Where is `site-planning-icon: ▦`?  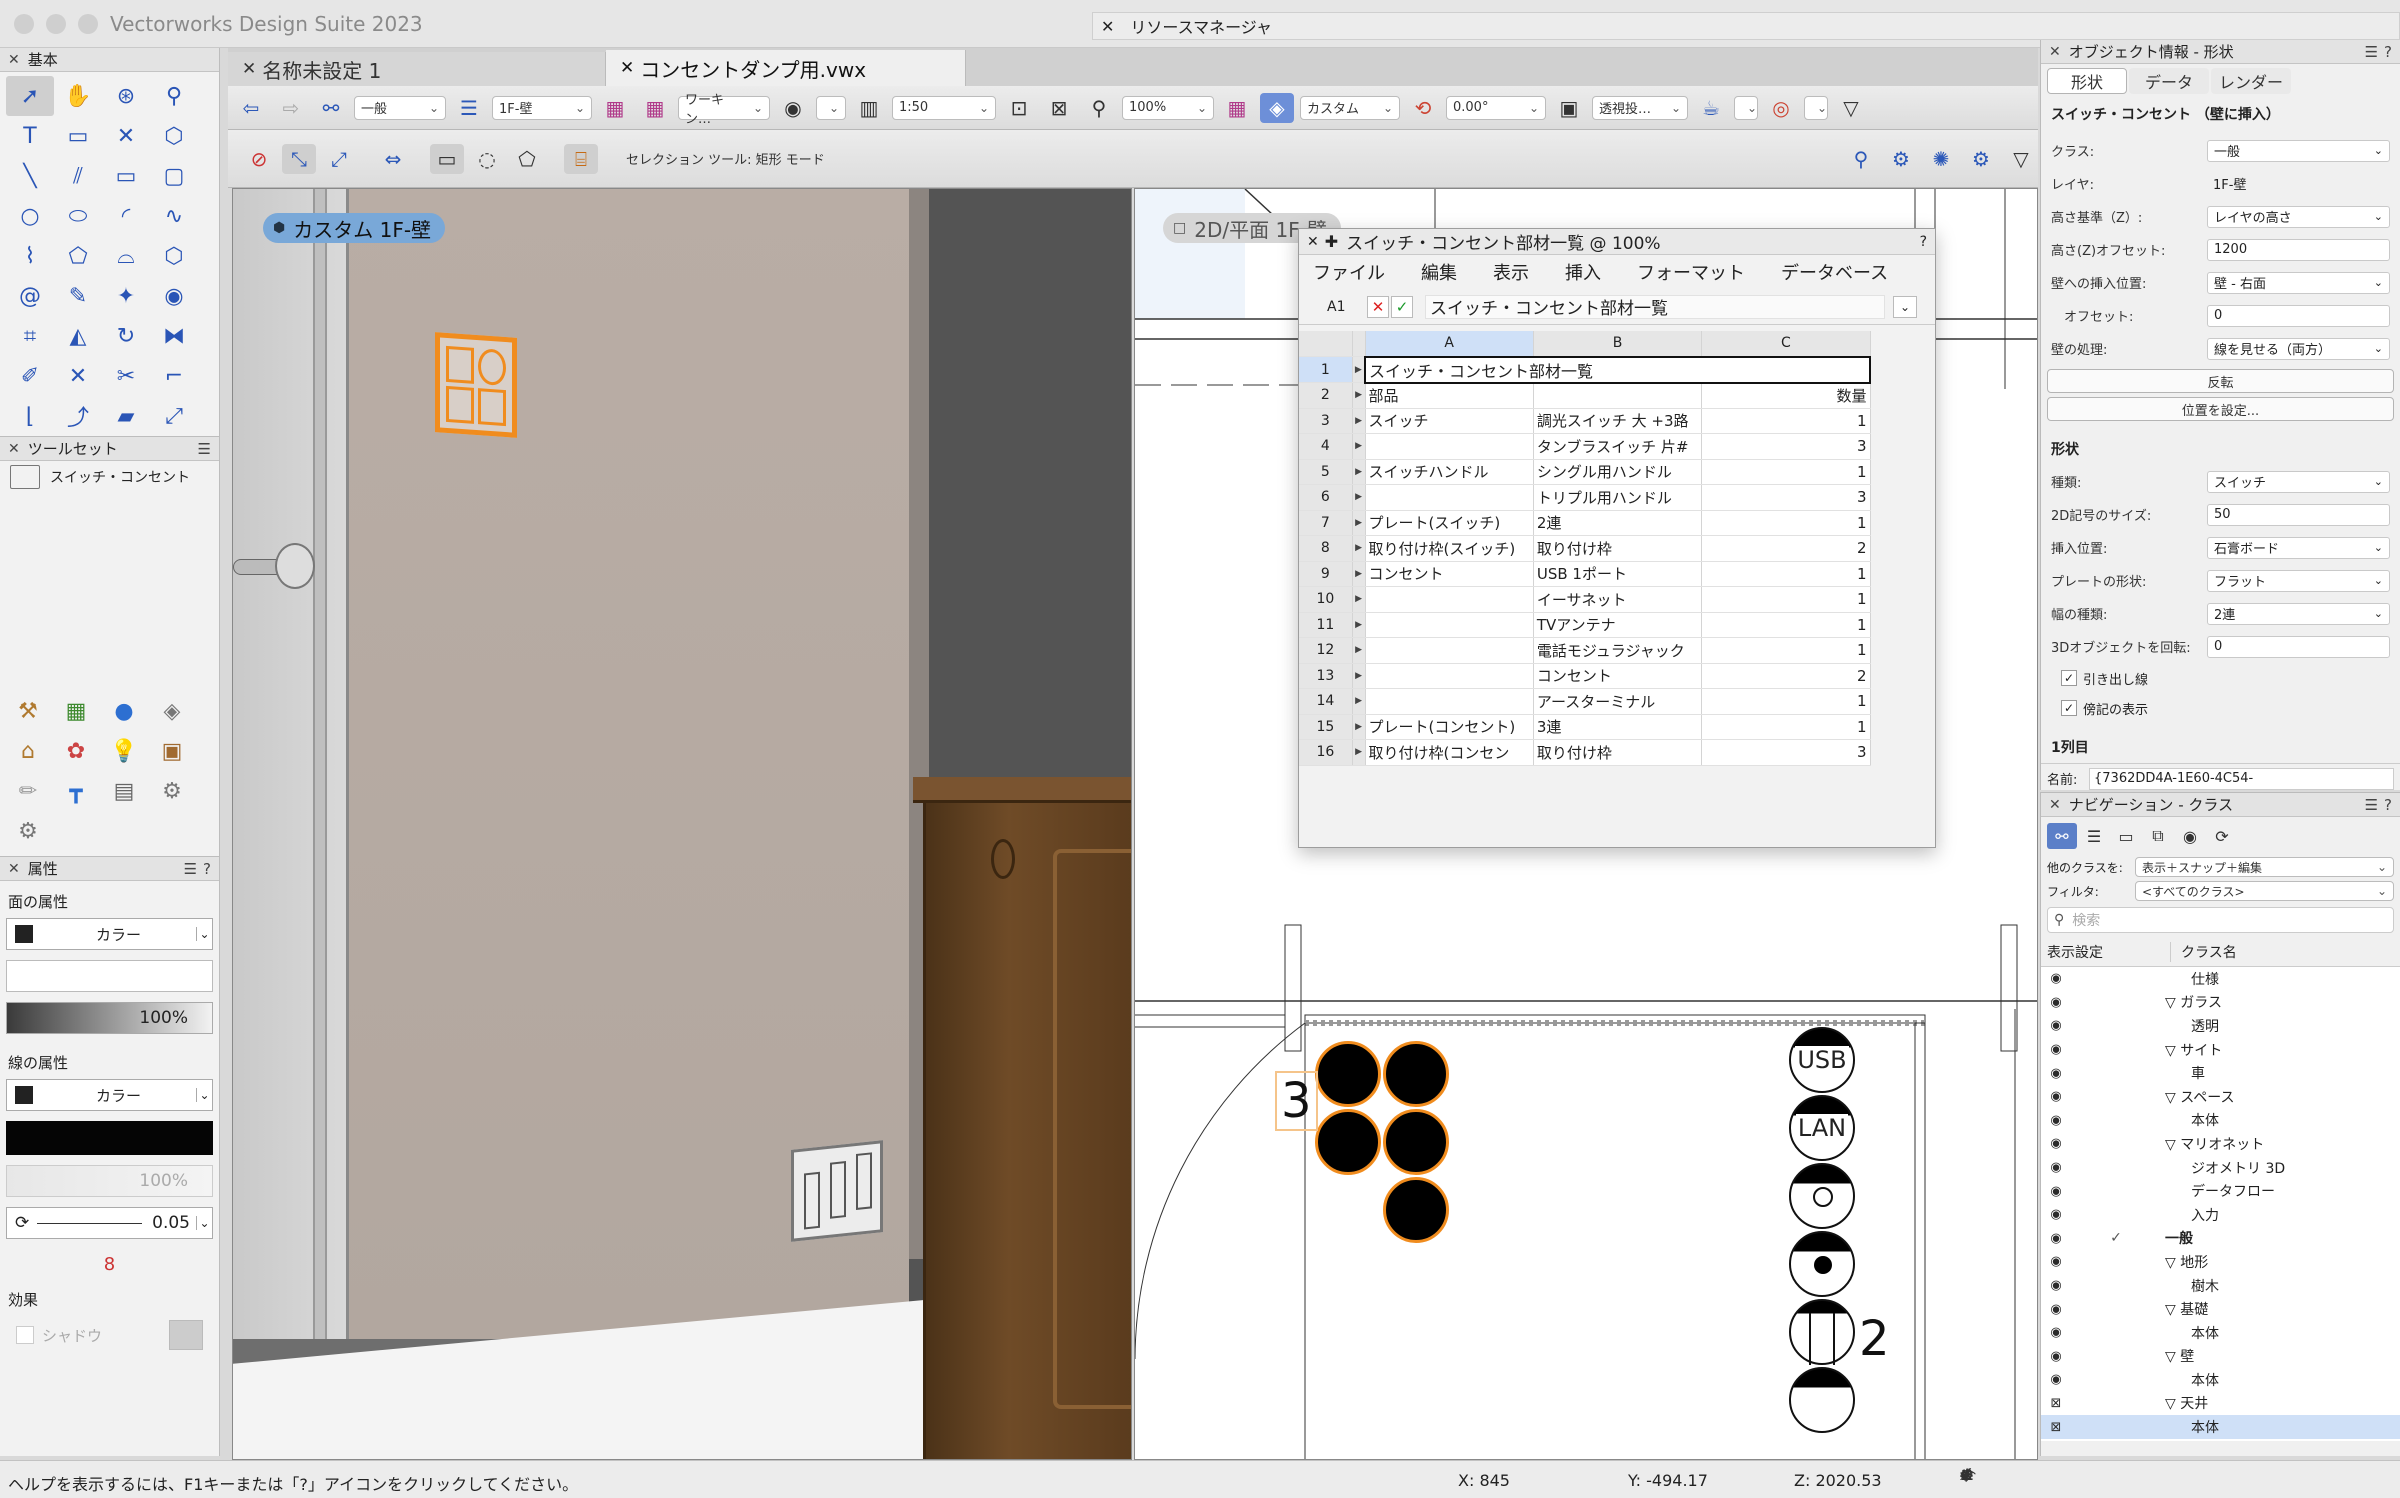
site-planning-icon: ▦ is located at coordinates (76, 711).